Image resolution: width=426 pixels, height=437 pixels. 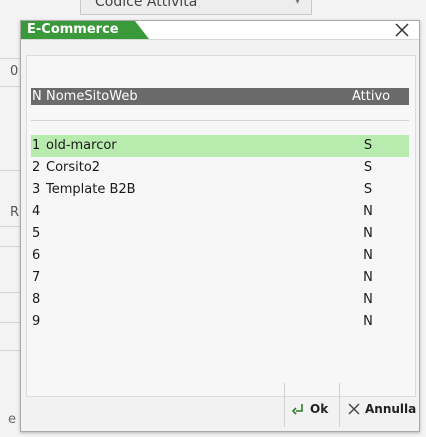 I want to click on x-icon, so click(x=354, y=409).